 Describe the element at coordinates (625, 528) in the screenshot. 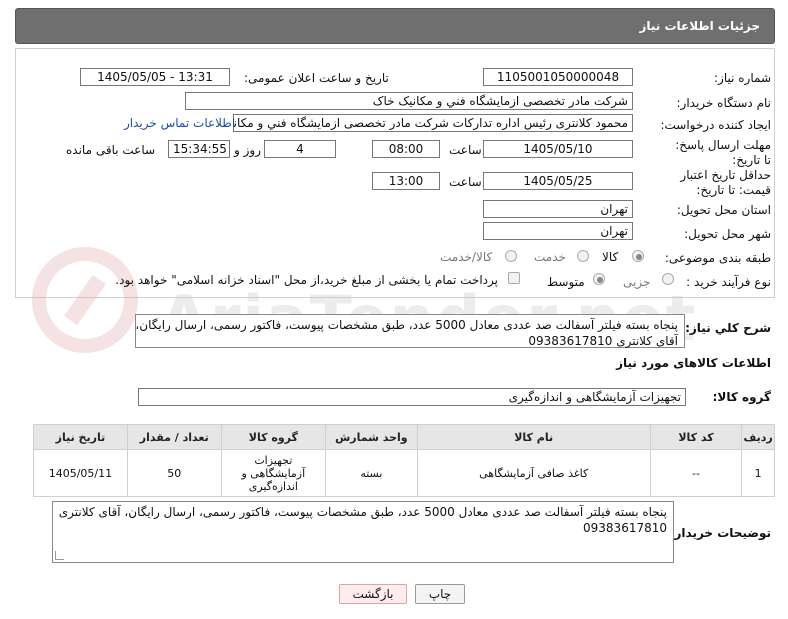

I see `buyer-notes-line-2: 09383617810` at that location.